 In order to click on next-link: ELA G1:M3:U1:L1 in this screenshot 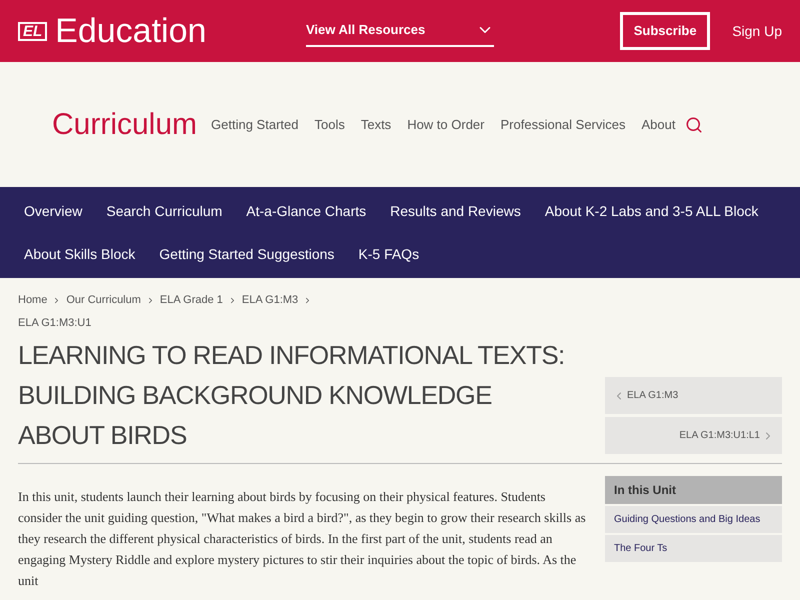, I will do `click(693, 435)`.